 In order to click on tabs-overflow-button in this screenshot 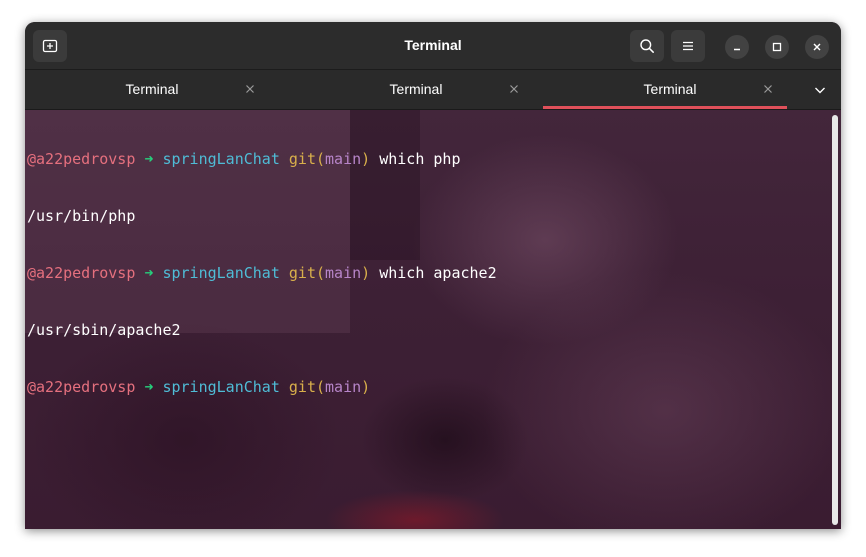, I will do `click(820, 89)`.